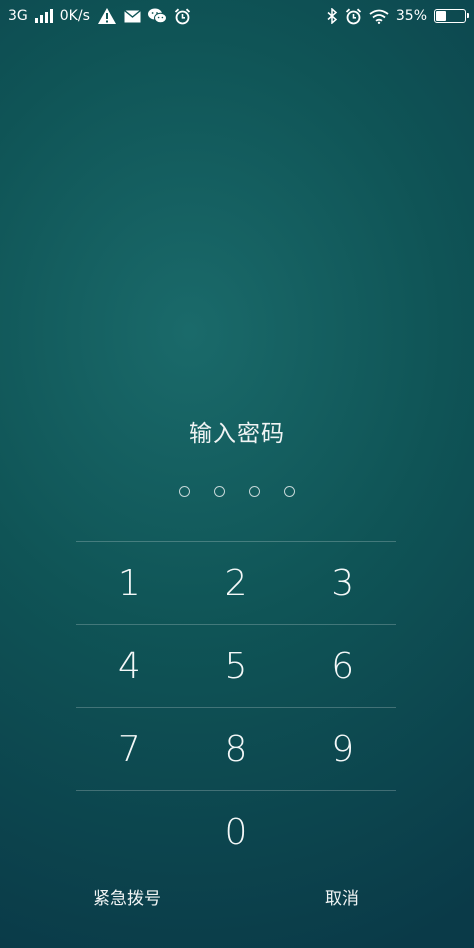 The image size is (474, 948). I want to click on cancel-button: 取消, so click(342, 896).